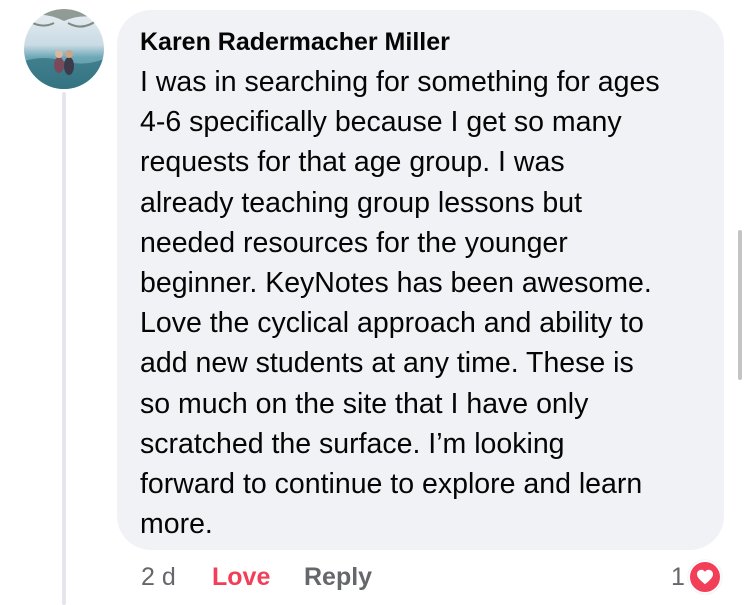 This screenshot has height=605, width=750. What do you see at coordinates (678, 577) in the screenshot?
I see `reaction-count: 1` at bounding box center [678, 577].